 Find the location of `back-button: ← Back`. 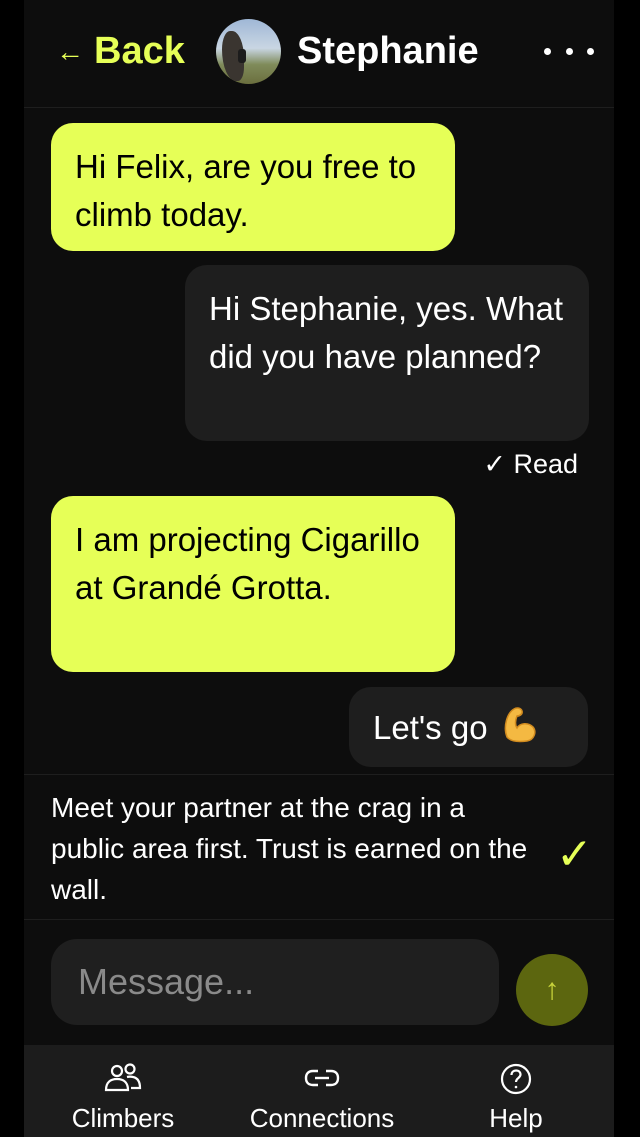

back-button: ← Back is located at coordinates (120, 51).